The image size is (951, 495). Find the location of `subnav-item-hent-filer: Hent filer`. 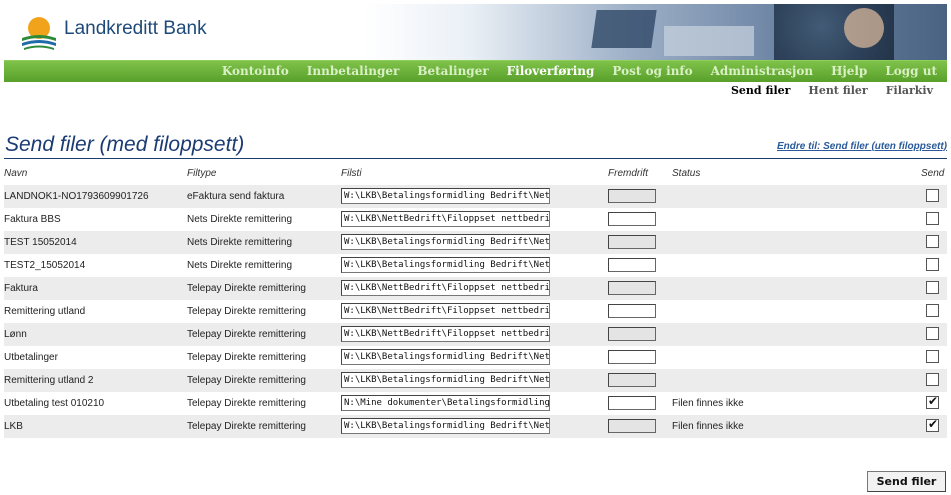

subnav-item-hent-filer: Hent filer is located at coordinates (837, 90).